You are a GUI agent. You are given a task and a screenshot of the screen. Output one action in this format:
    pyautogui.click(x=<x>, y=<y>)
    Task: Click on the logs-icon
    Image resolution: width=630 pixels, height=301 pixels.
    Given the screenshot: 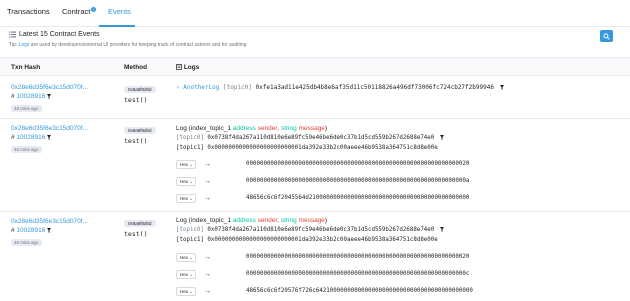 What is the action you would take?
    pyautogui.click(x=179, y=67)
    